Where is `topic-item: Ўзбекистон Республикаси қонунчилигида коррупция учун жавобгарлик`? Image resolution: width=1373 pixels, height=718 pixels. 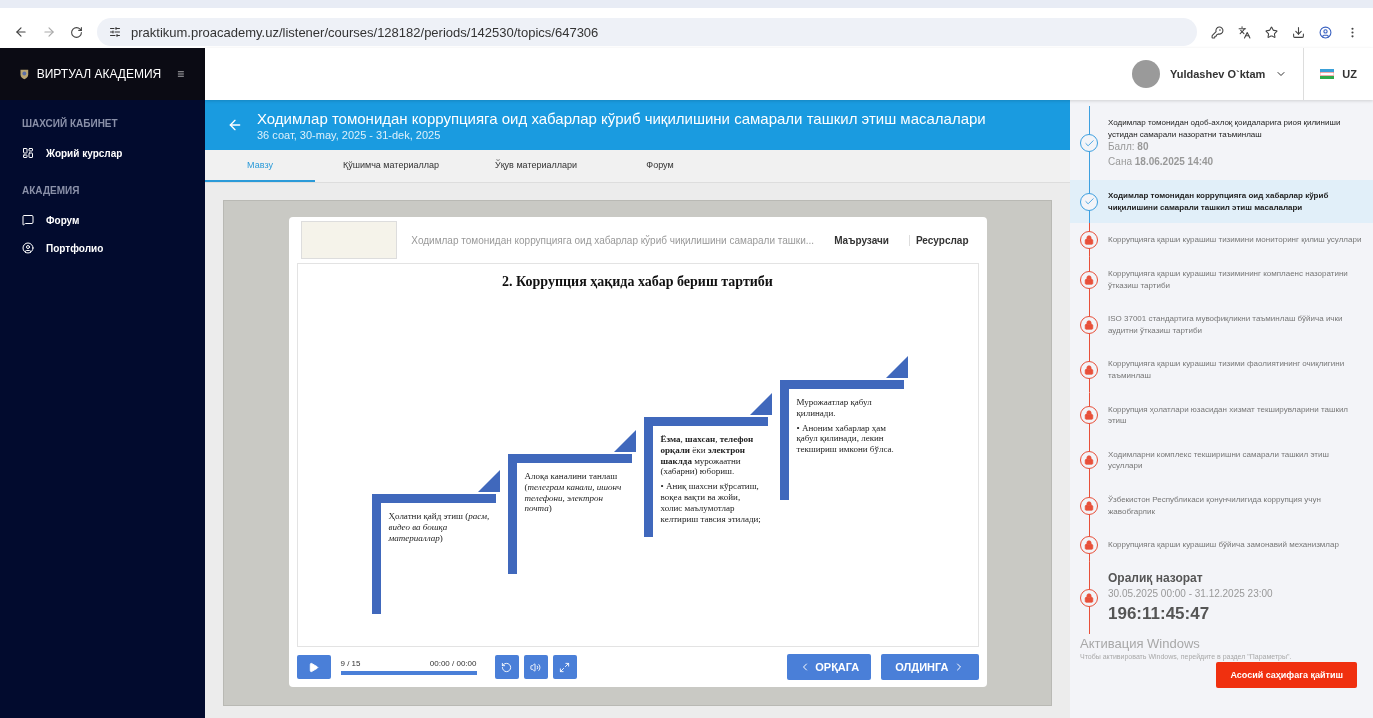
topic-item: Ўзбекистон Республикаси қонунчилигида коррупция учун жавобгарлик is located at coordinates (1221, 505).